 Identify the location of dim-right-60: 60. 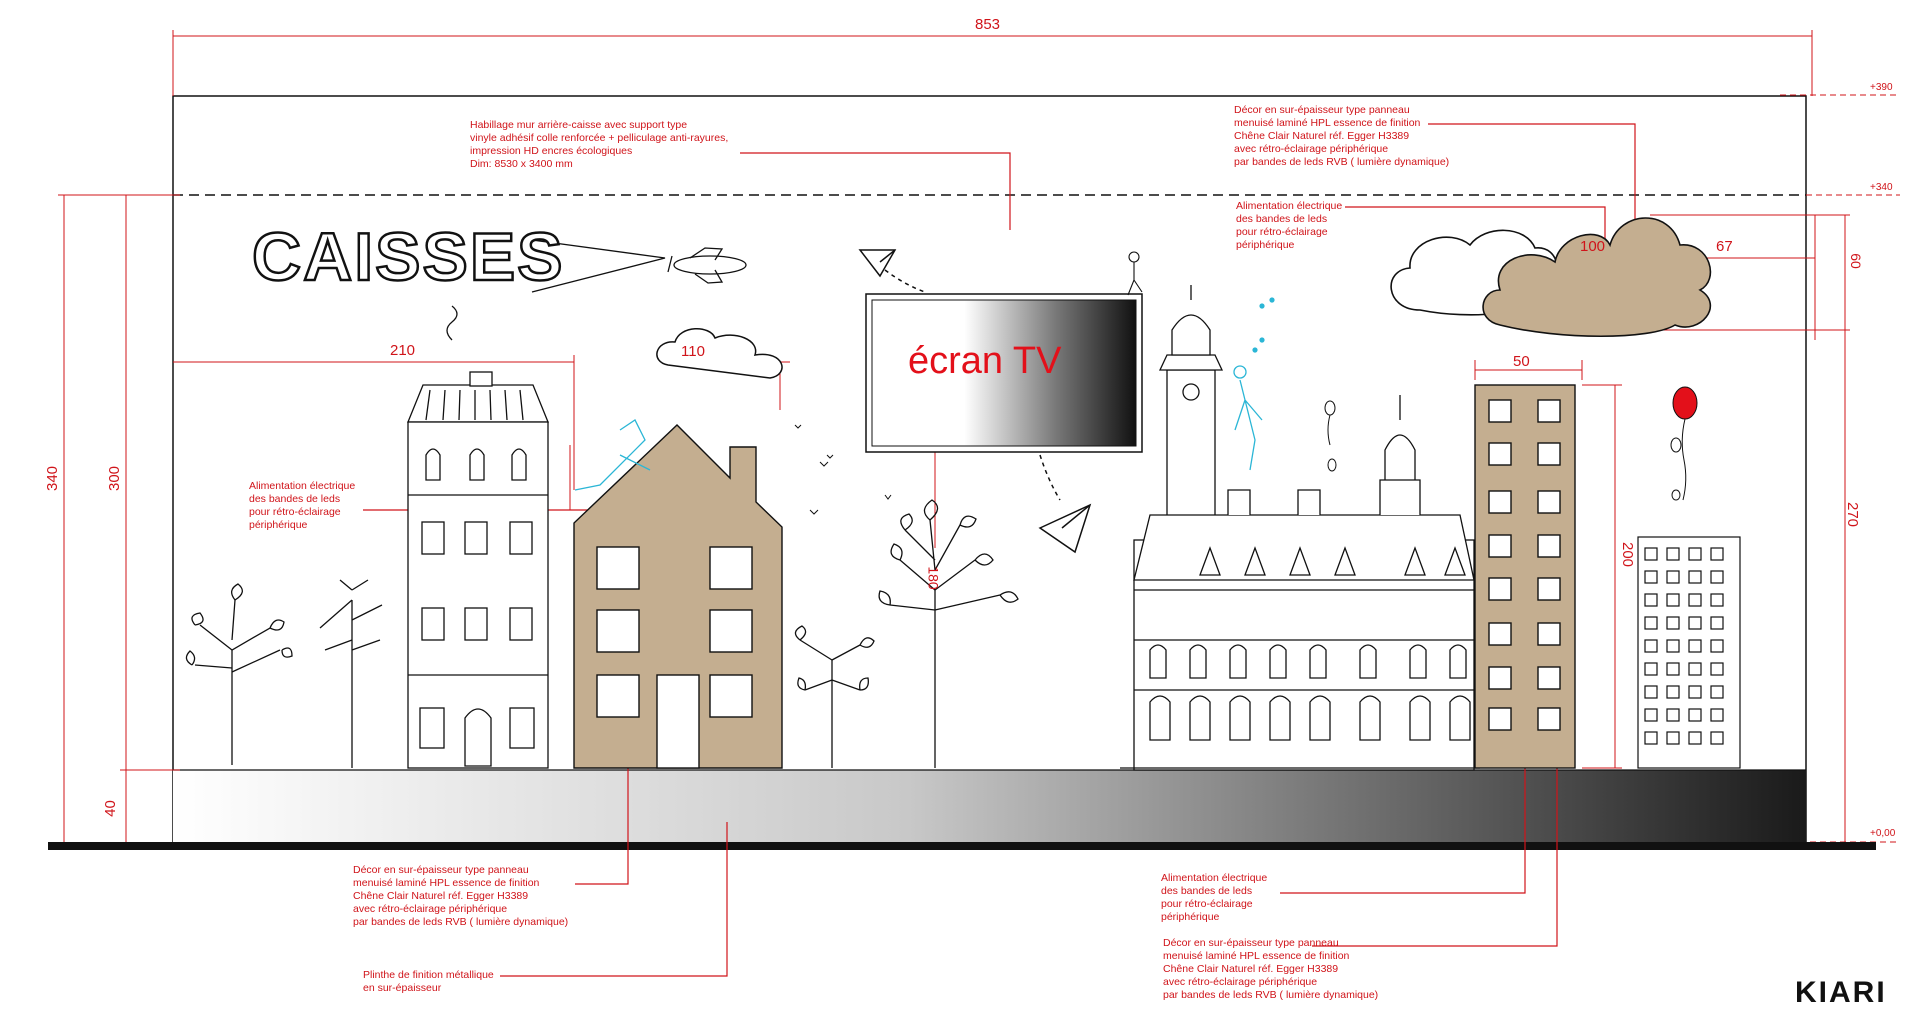
(1855, 261).